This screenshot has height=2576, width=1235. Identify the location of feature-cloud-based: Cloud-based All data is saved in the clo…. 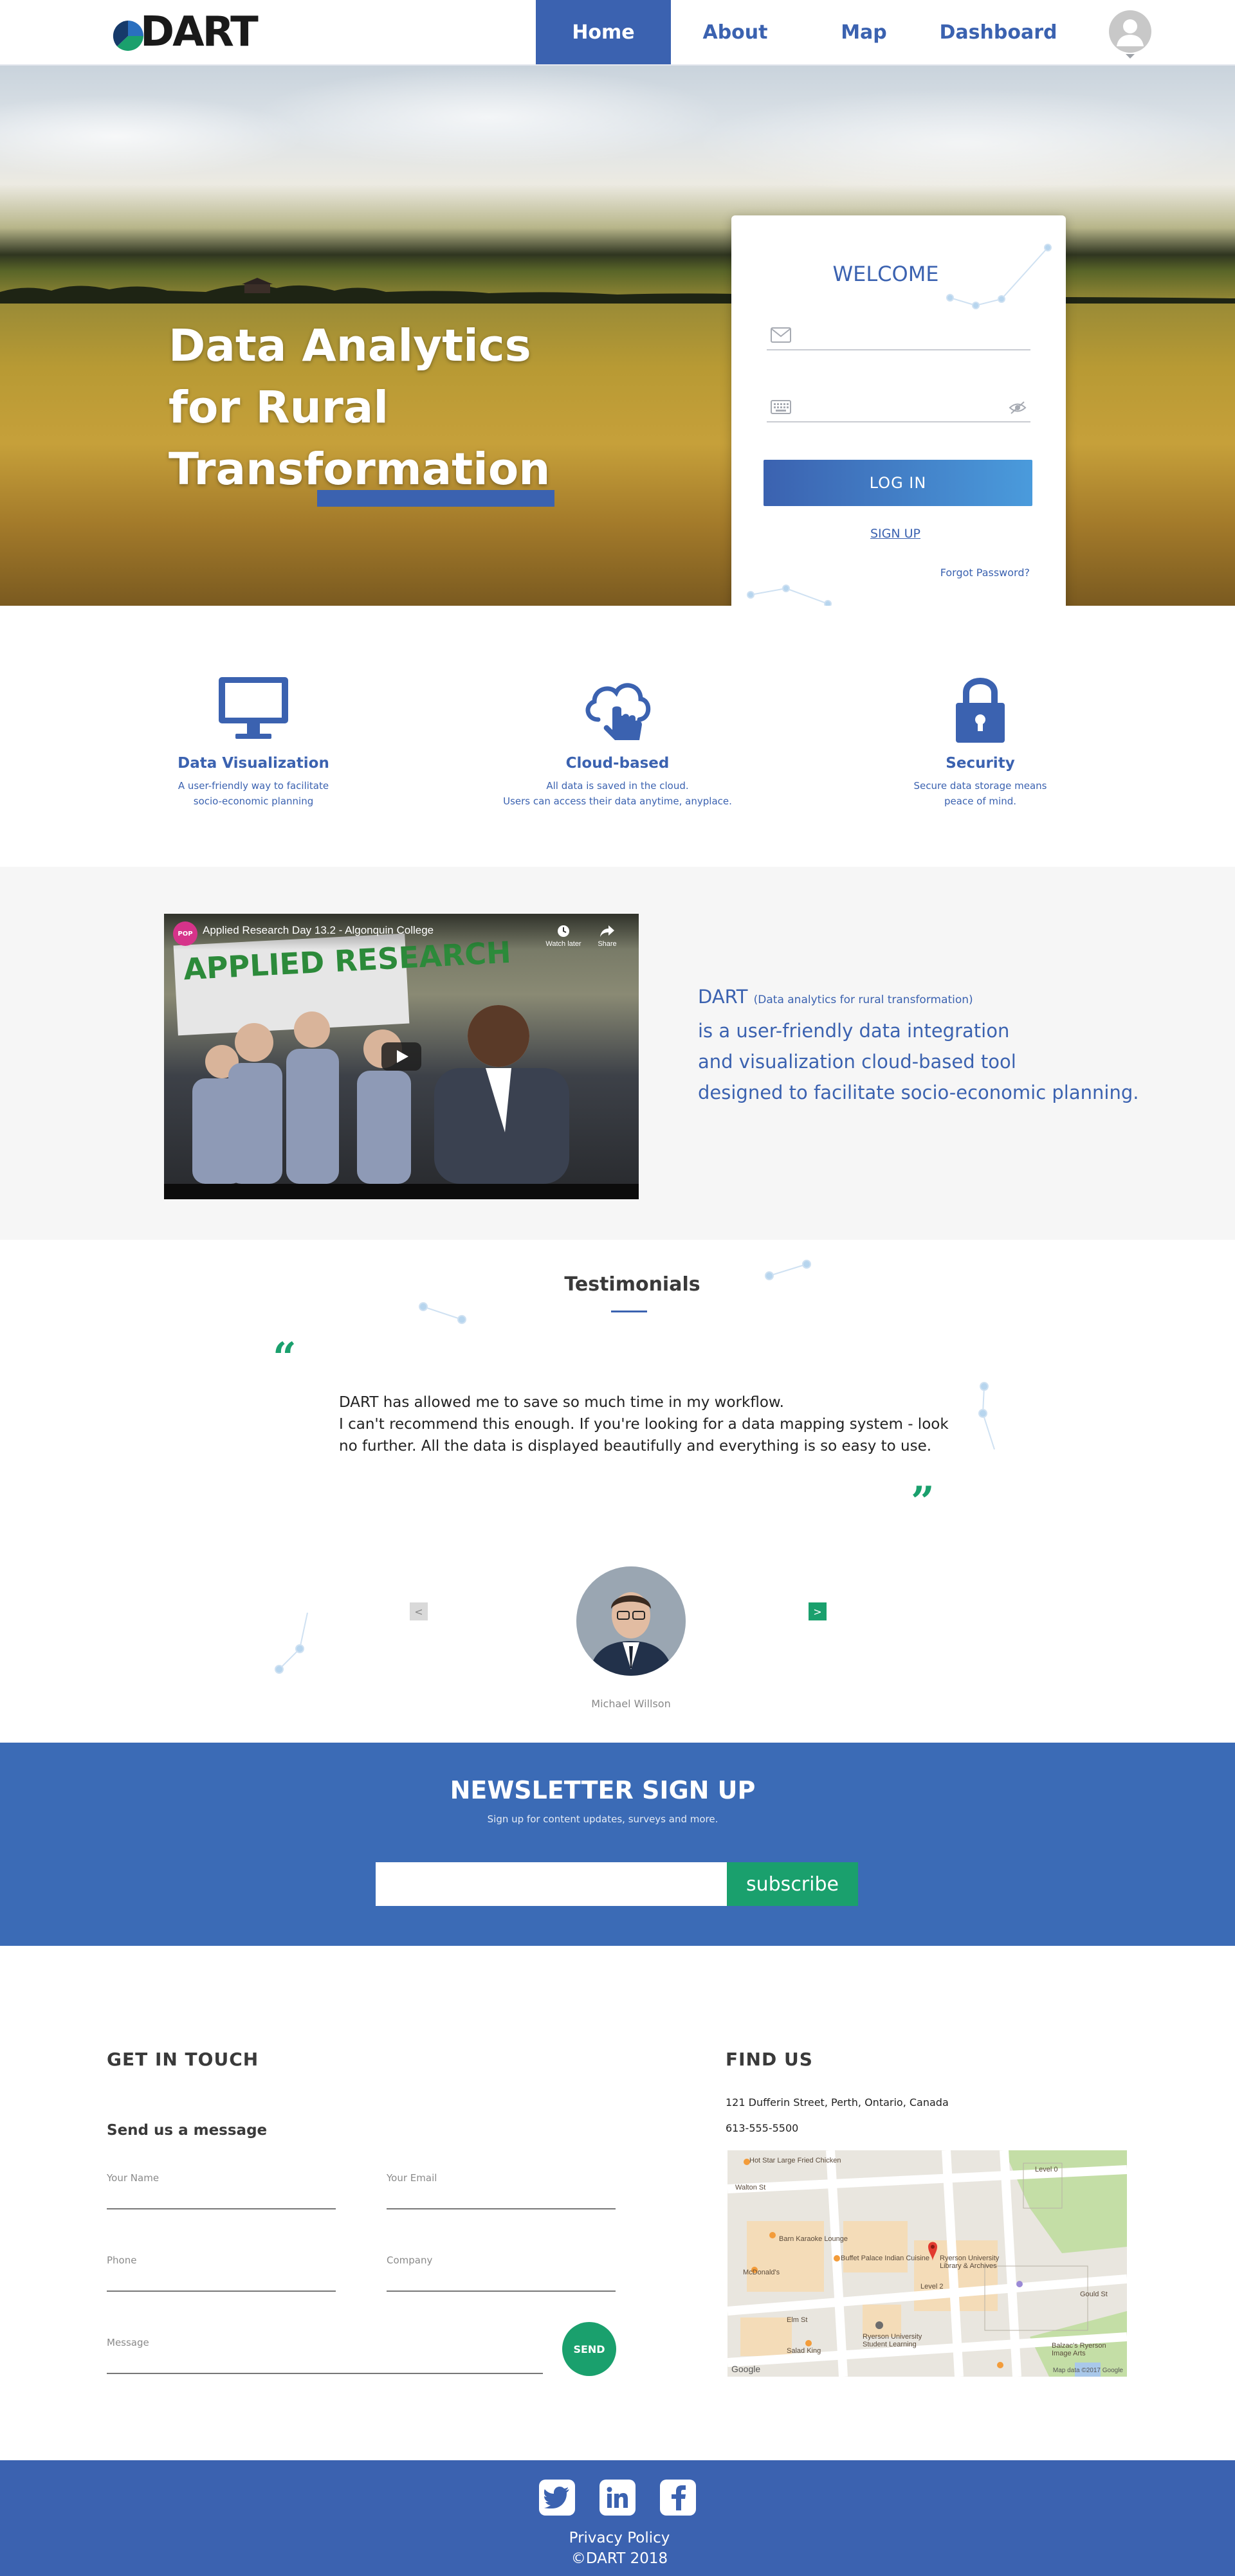
(617, 739).